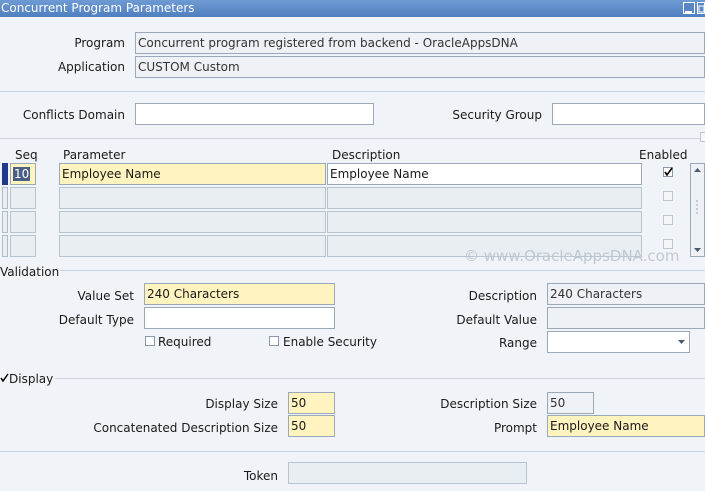 The image size is (705, 491). What do you see at coordinates (407, 473) in the screenshot?
I see `token-field` at bounding box center [407, 473].